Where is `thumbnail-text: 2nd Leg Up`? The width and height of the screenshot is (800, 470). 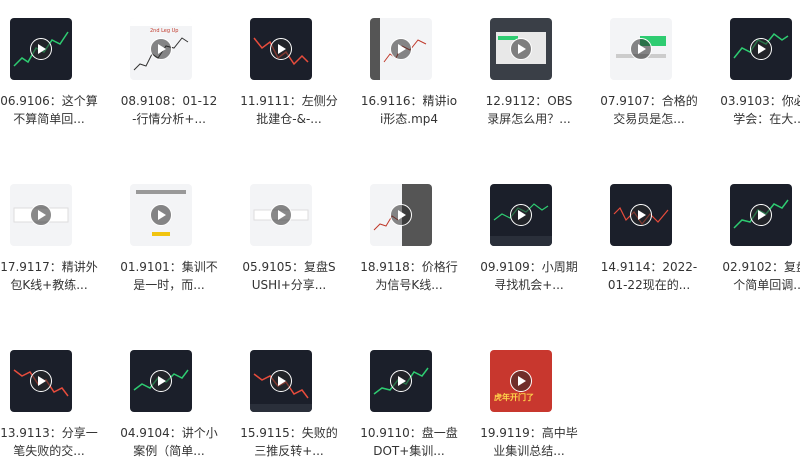 thumbnail-text: 2nd Leg Up is located at coordinates (164, 31).